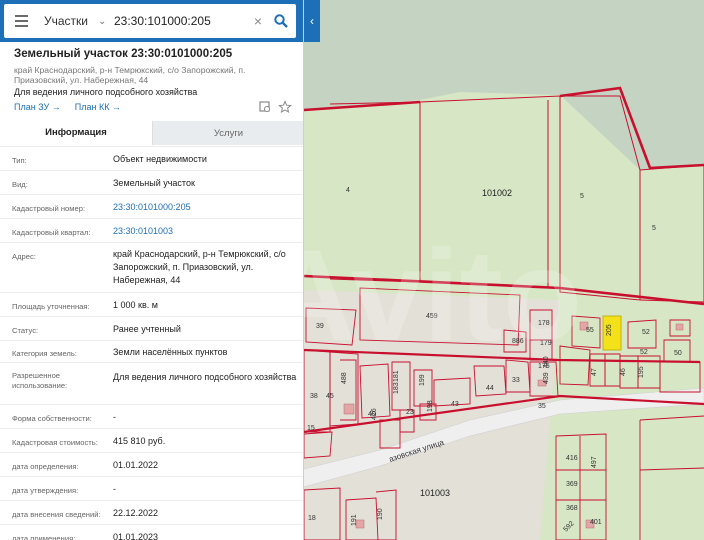 Image resolution: width=704 pixels, height=540 pixels. What do you see at coordinates (265, 107) in the screenshot?
I see `print-icon` at bounding box center [265, 107].